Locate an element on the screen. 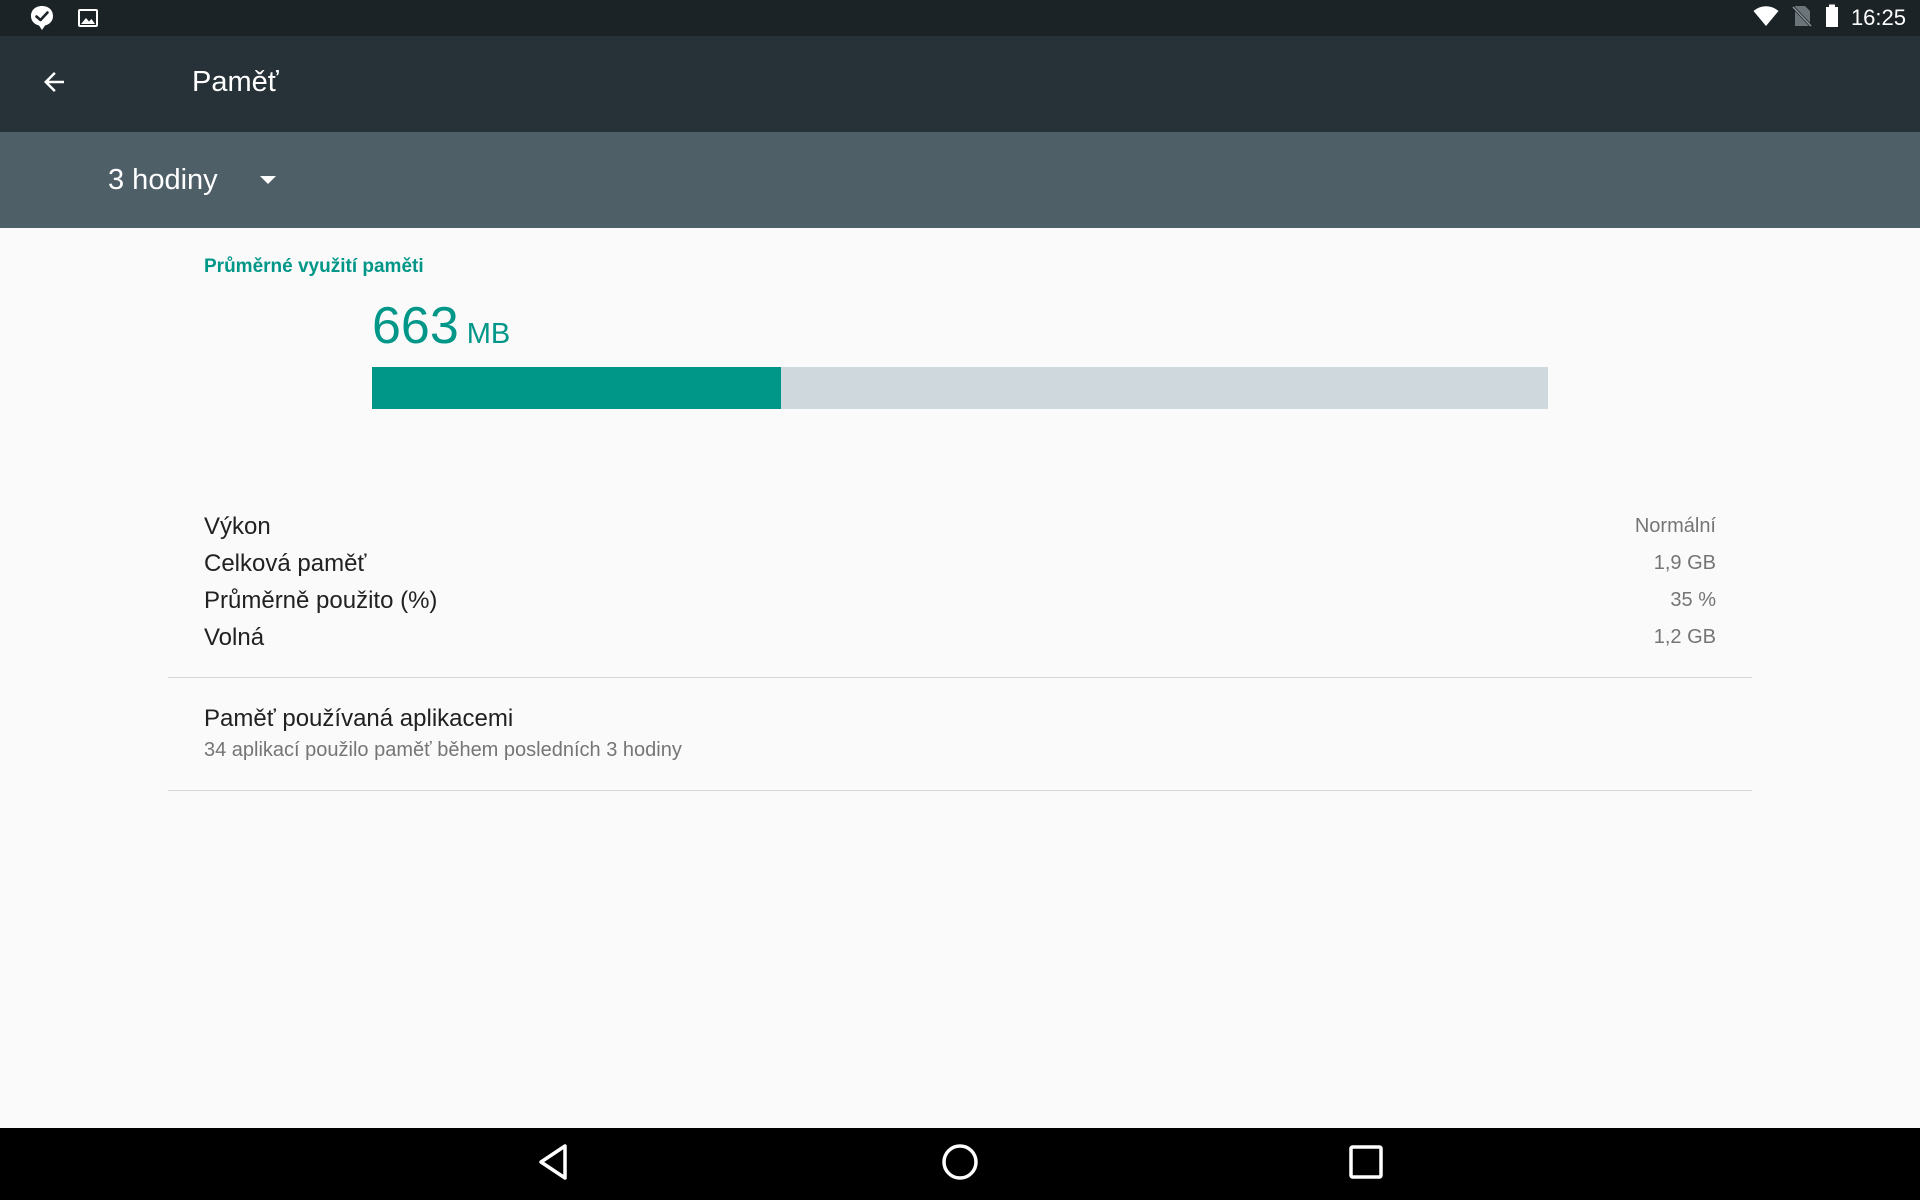 Image resolution: width=1920 pixels, height=1200 pixels. nav-home-button is located at coordinates (960, 1164).